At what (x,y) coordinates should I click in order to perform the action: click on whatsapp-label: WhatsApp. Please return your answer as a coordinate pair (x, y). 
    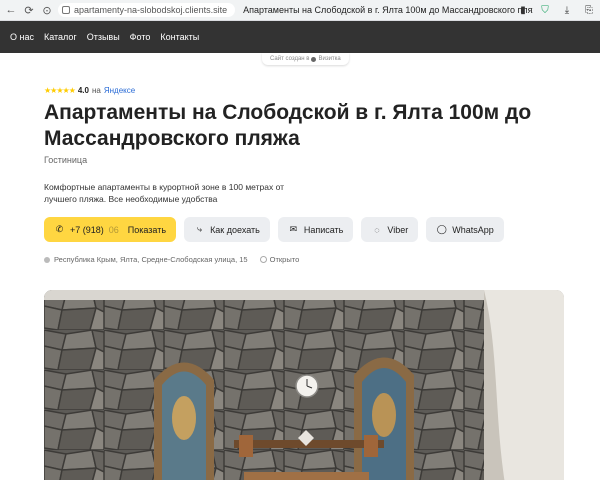
    Looking at the image, I should click on (473, 229).